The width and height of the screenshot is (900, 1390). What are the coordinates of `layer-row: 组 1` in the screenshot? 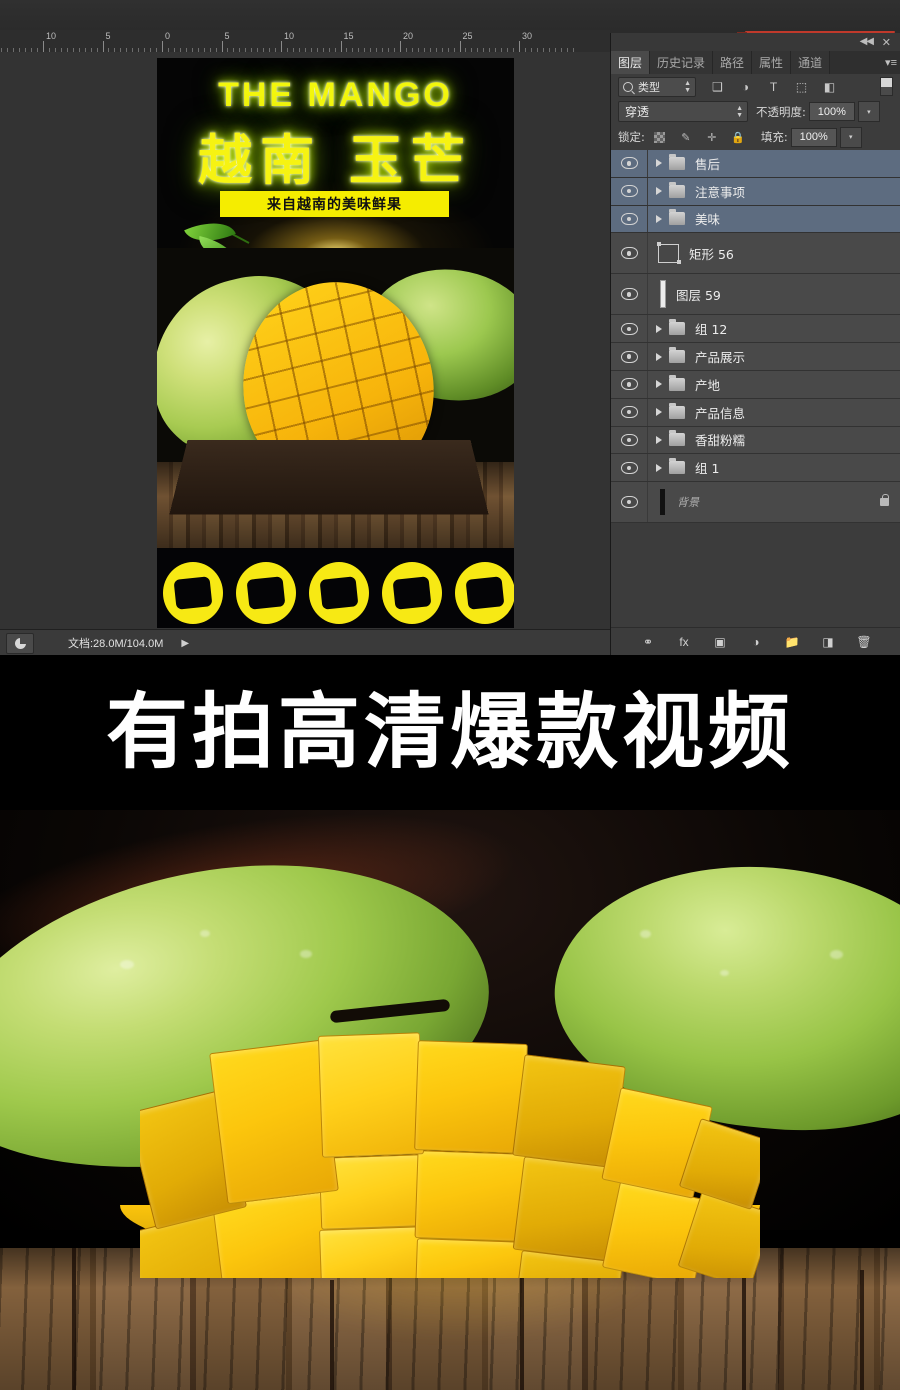 It's located at (755, 468).